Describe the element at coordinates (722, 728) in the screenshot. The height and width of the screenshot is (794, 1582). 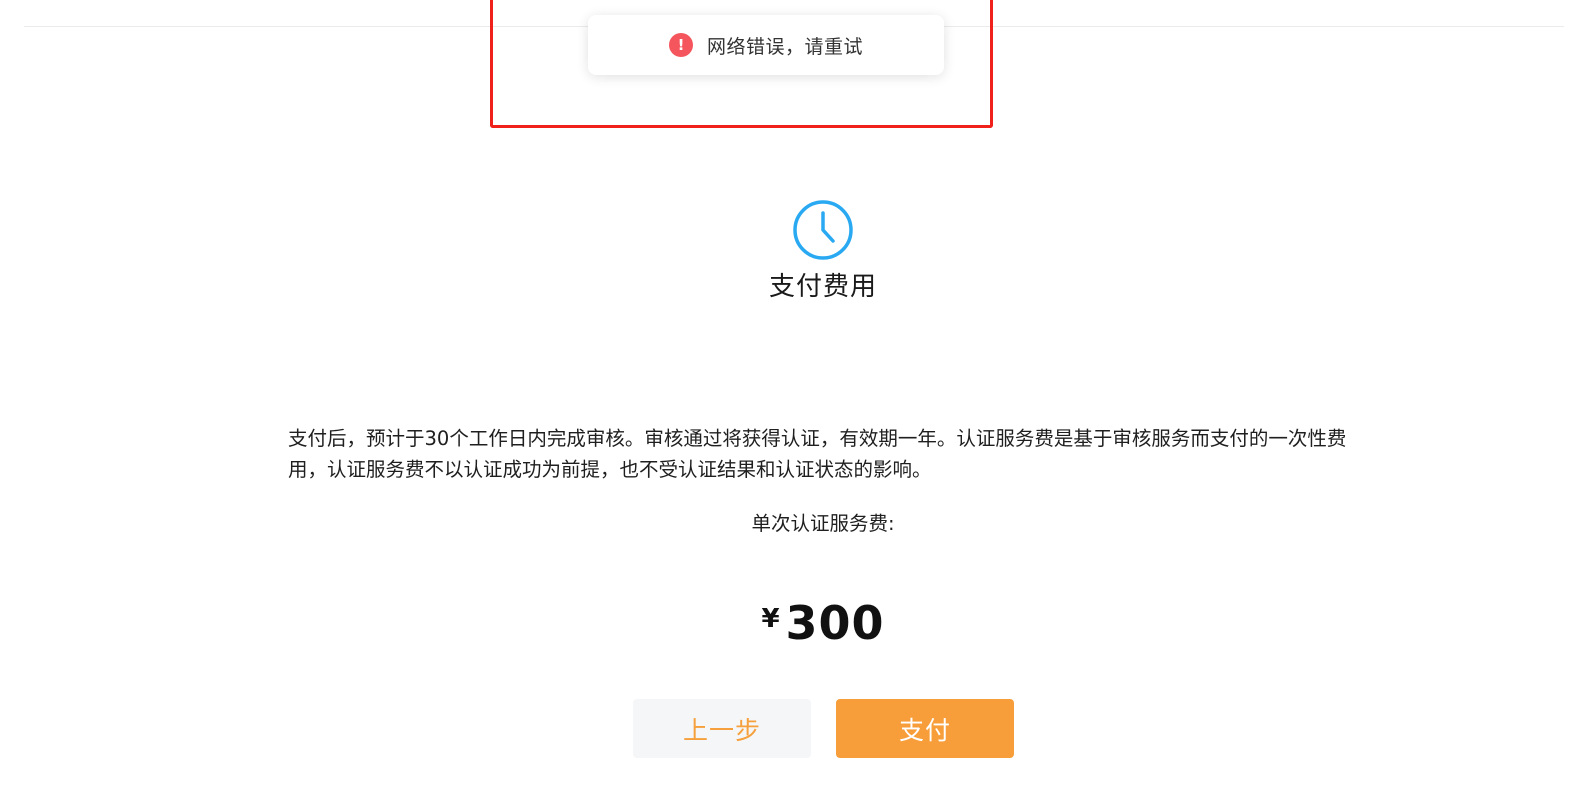
I see `previous-step-button: 上一步` at that location.